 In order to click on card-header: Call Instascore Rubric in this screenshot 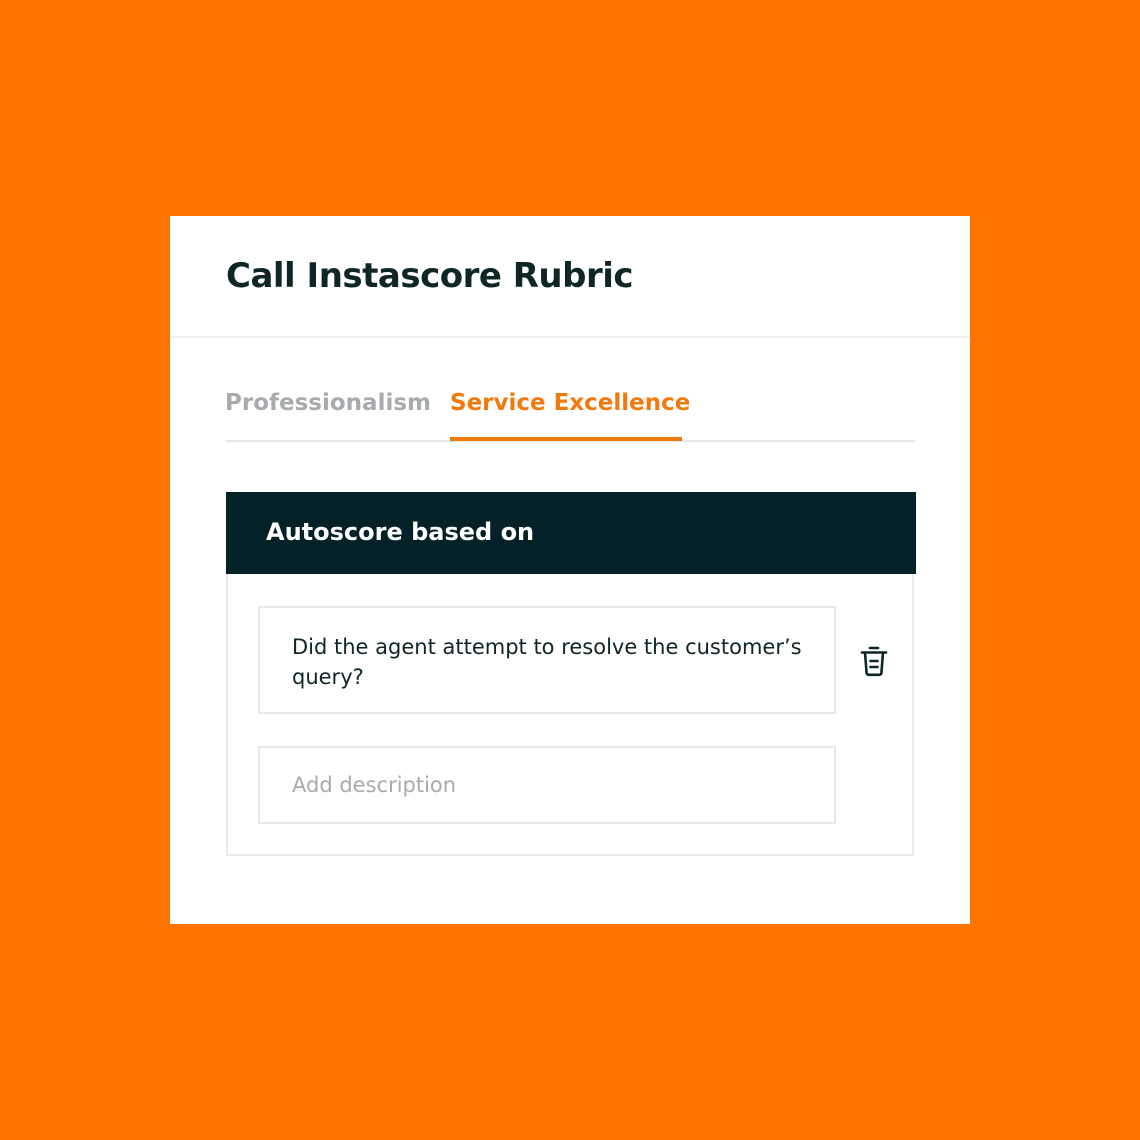, I will do `click(570, 277)`.